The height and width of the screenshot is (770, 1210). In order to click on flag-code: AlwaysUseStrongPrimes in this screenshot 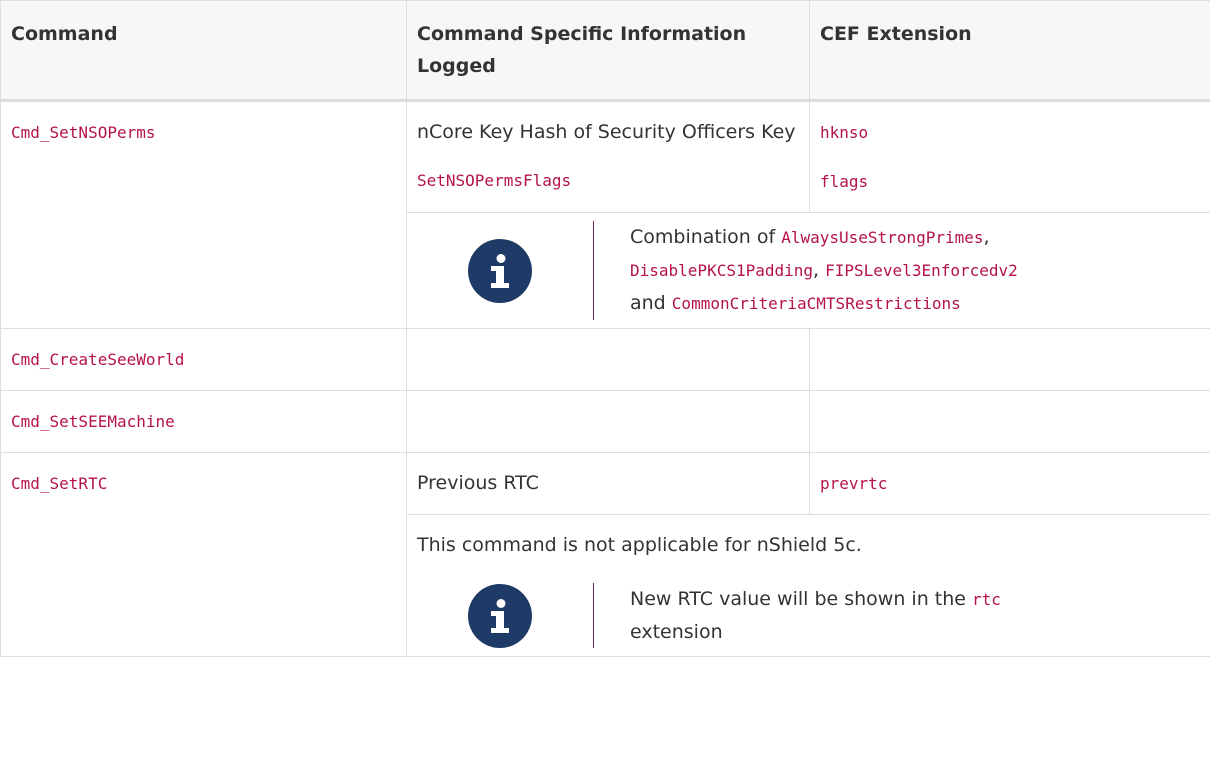, I will do `click(882, 237)`.